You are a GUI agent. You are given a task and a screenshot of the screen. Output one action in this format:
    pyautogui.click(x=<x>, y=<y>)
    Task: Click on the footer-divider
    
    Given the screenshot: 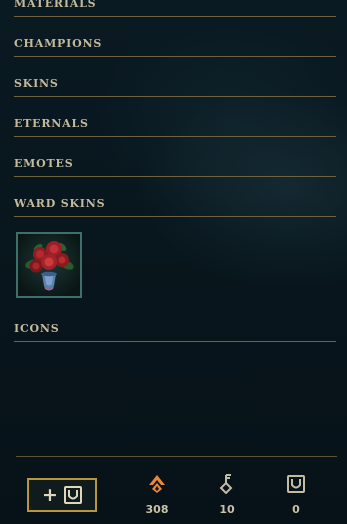 What is the action you would take?
    pyautogui.click(x=176, y=456)
    